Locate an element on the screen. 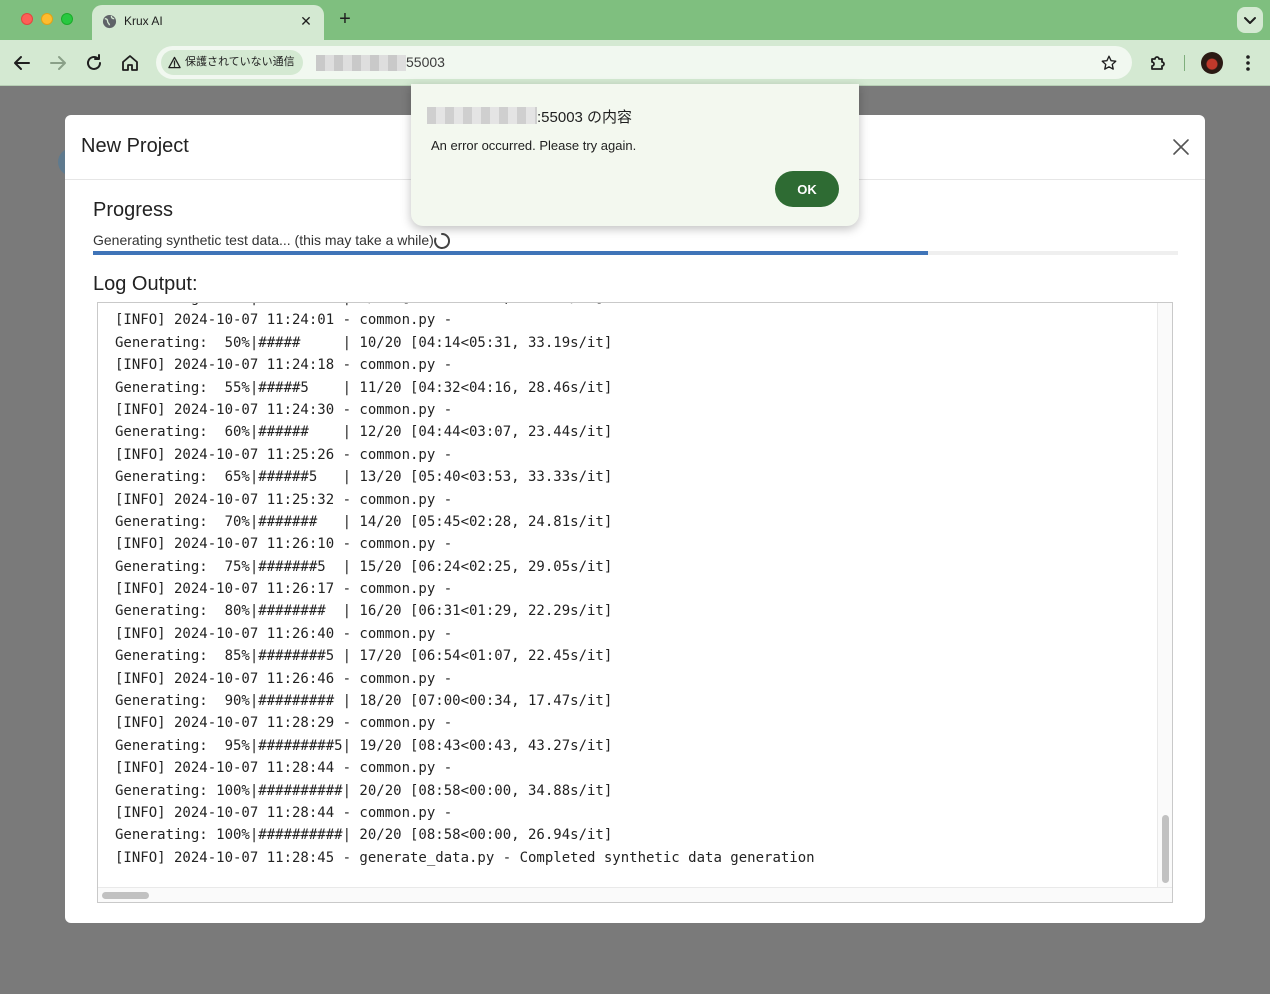 This screenshot has width=1270, height=994. chevron-down-icon is located at coordinates (1250, 20).